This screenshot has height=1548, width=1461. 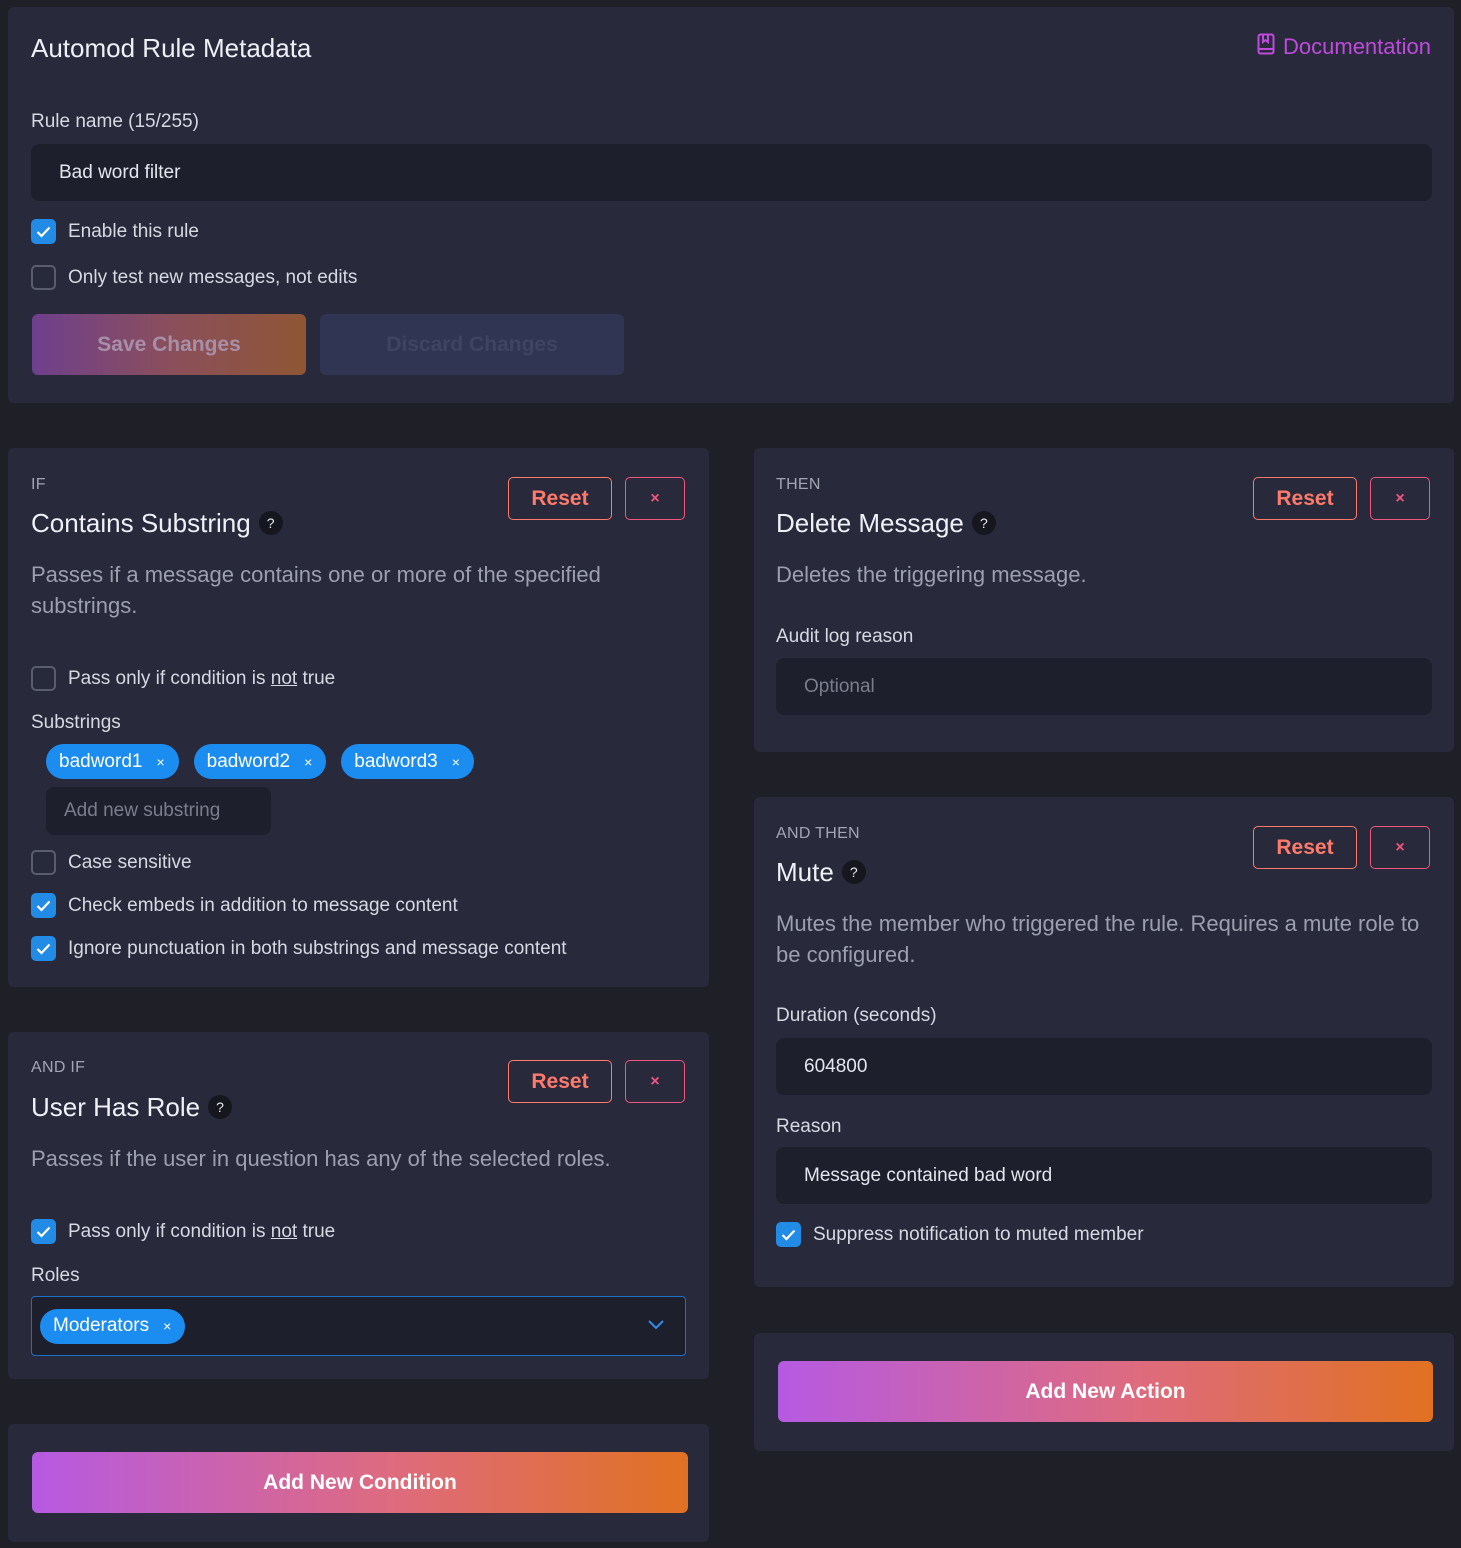 I want to click on action-title-text: Delete Message, so click(x=870, y=523).